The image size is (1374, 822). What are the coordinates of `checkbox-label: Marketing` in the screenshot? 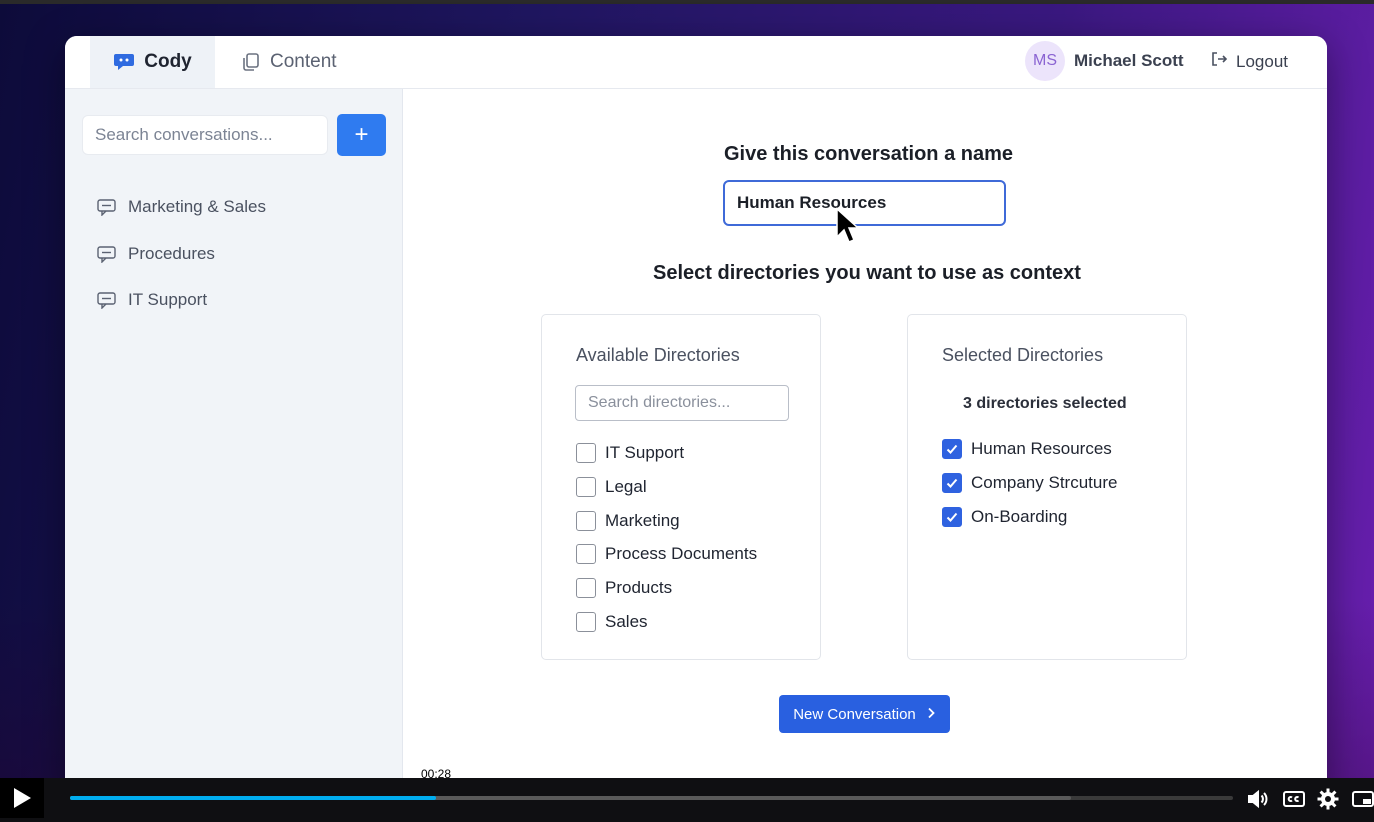 It's located at (642, 520).